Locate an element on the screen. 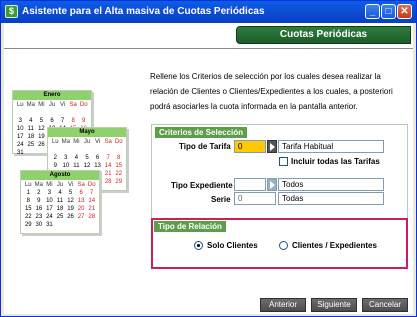 The image size is (417, 317). tarifa-label: Tipo de Tarifa is located at coordinates (205, 146).